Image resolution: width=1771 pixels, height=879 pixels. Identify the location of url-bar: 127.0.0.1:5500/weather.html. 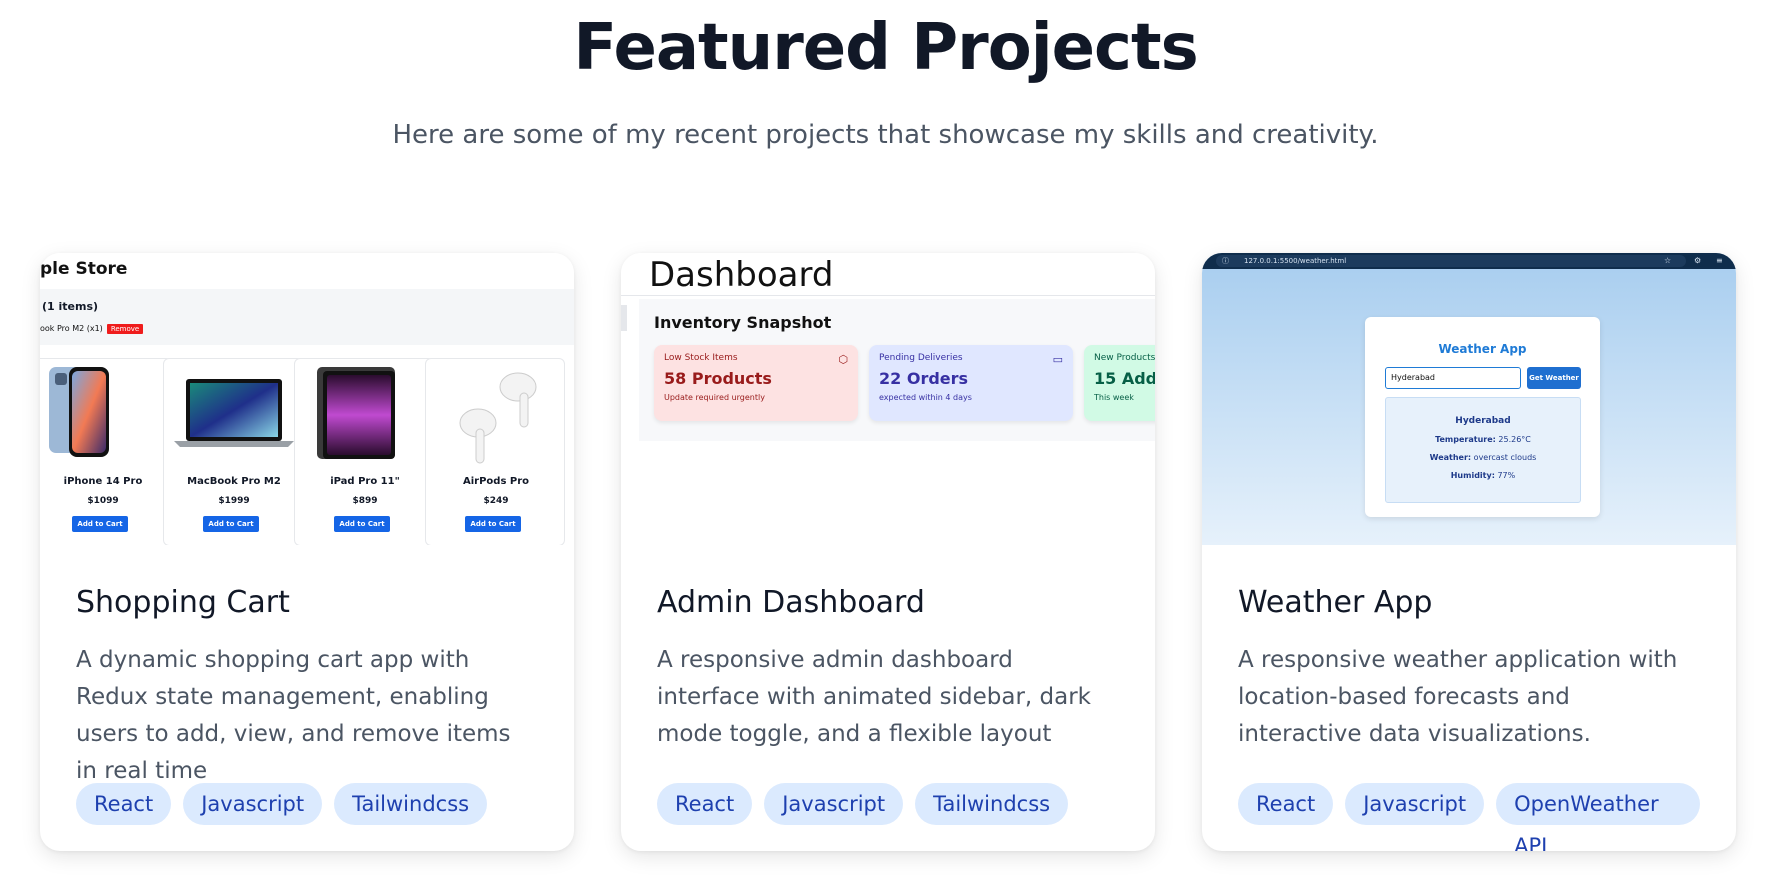
(1451, 261).